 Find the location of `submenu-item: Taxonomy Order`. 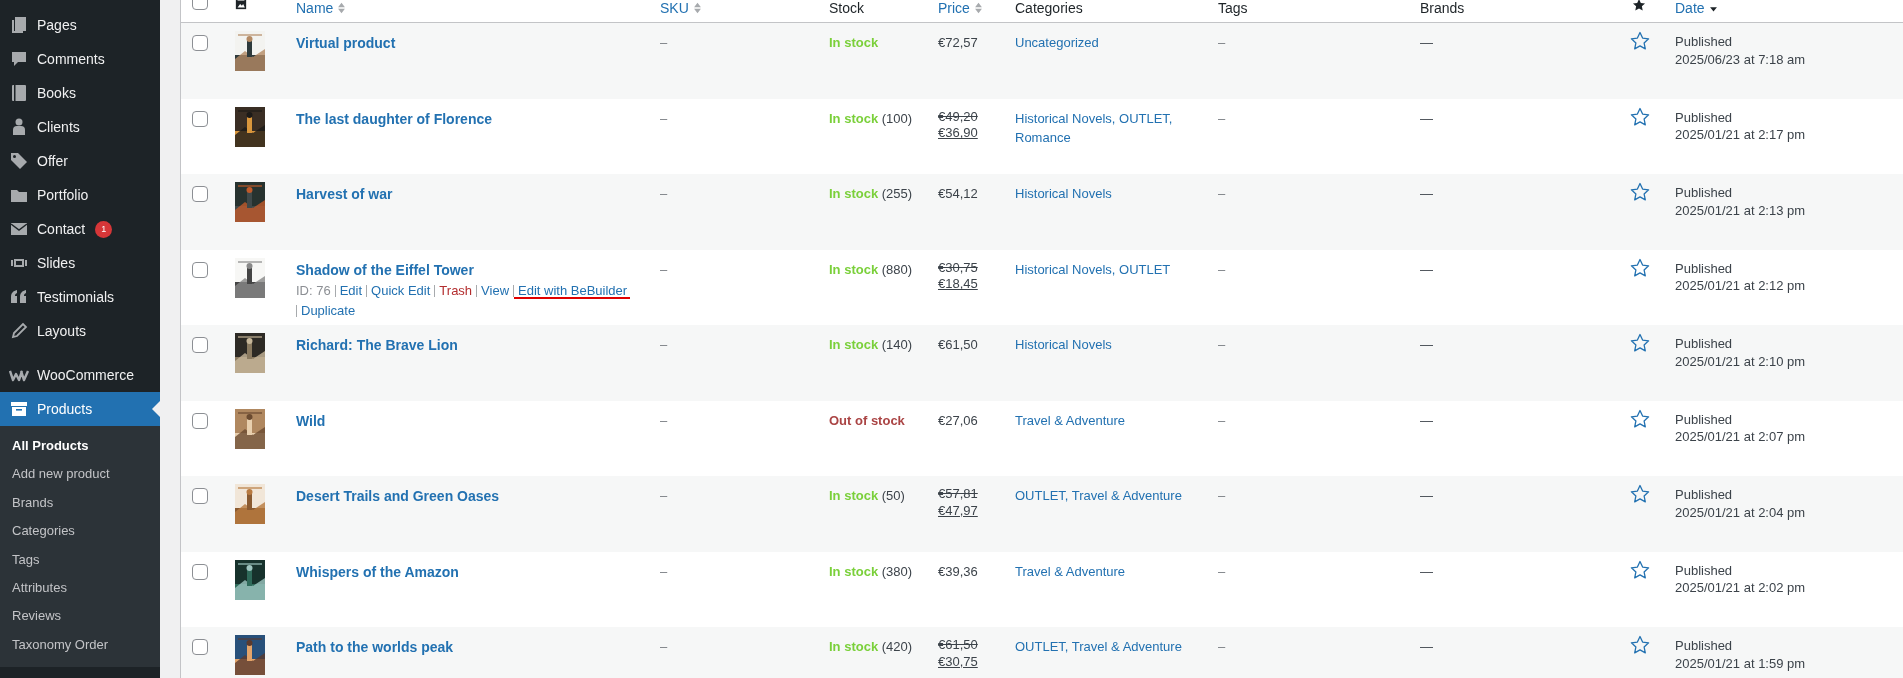

submenu-item: Taxonomy Order is located at coordinates (80, 645).